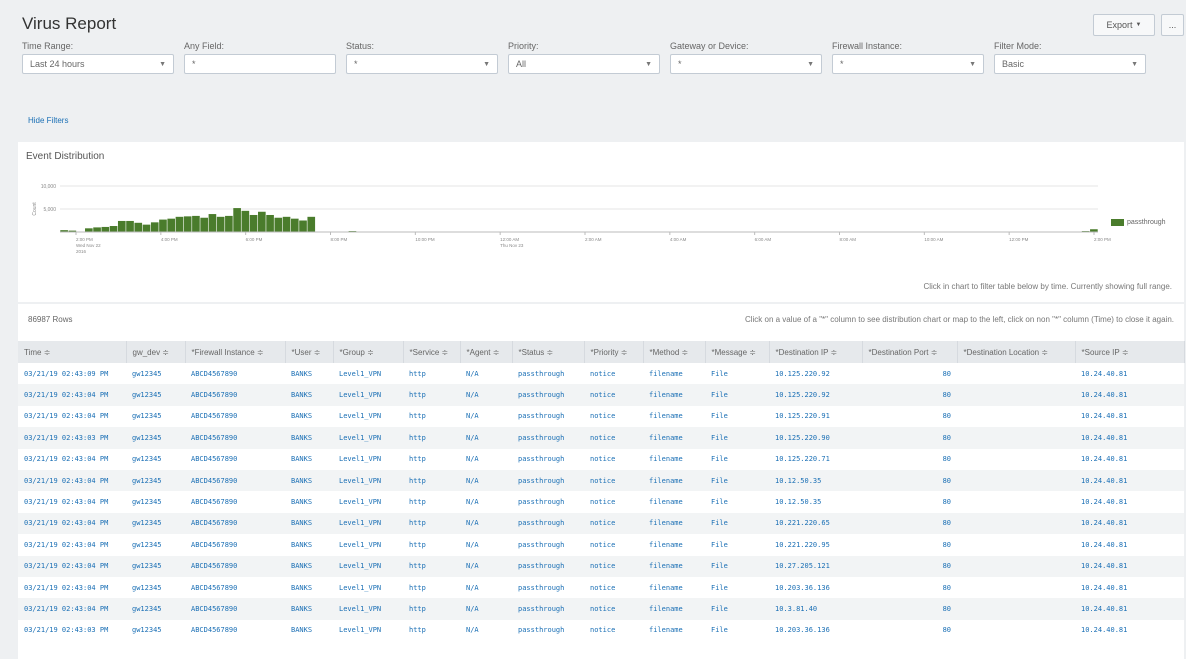 This screenshot has height=659, width=1186. What do you see at coordinates (908, 64) in the screenshot?
I see `firewall-instance-select: * ▼` at bounding box center [908, 64].